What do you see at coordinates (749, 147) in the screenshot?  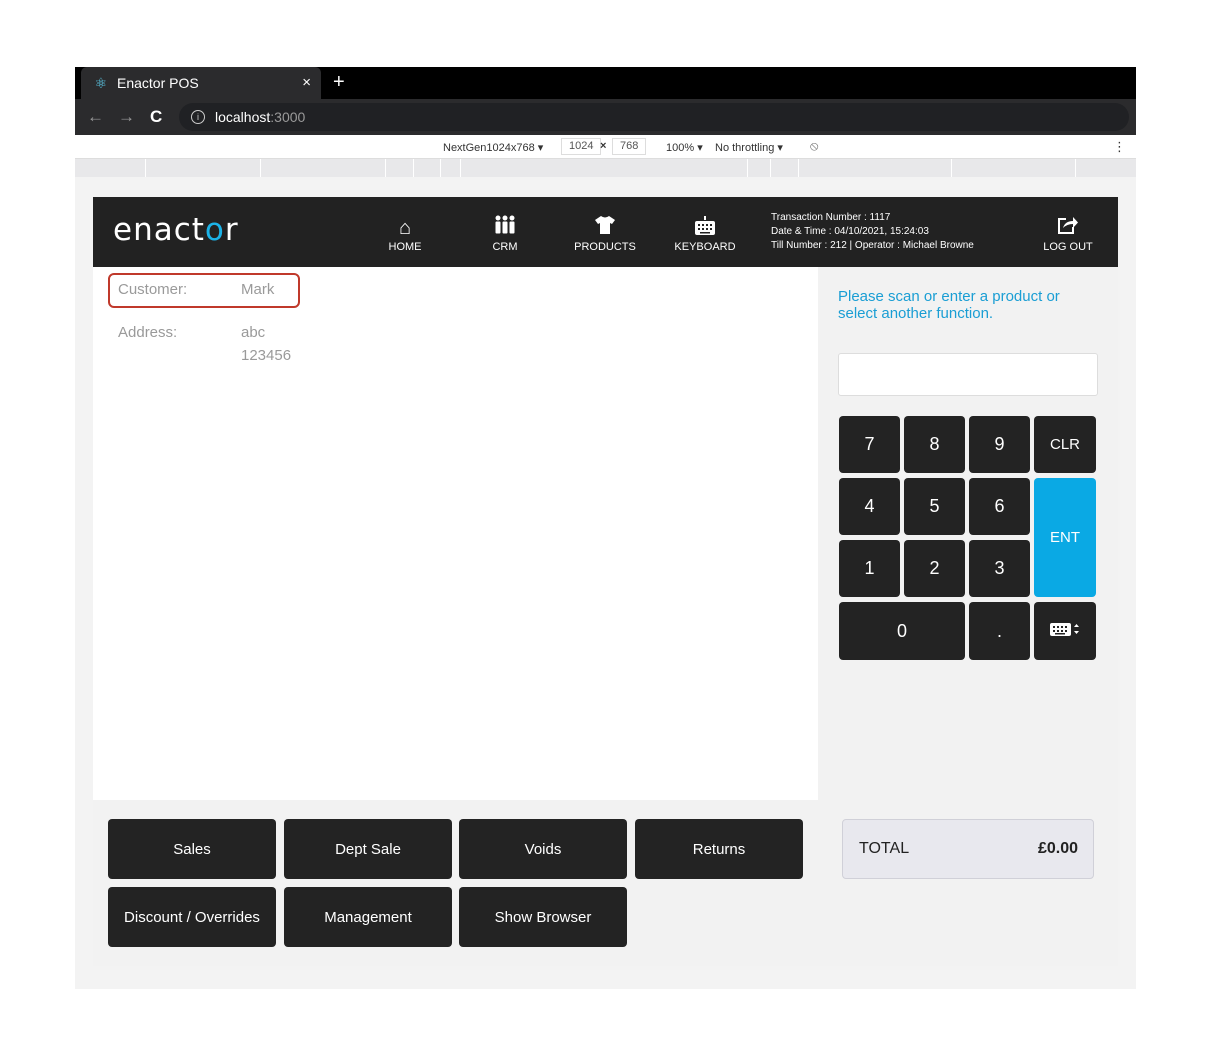 I see `throttling-select: No throttling ▾` at bounding box center [749, 147].